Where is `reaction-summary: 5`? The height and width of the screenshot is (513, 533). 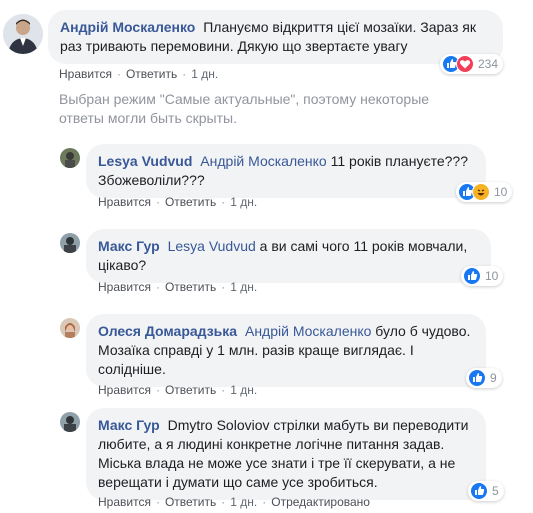 reaction-summary: 5 is located at coordinates (486, 491).